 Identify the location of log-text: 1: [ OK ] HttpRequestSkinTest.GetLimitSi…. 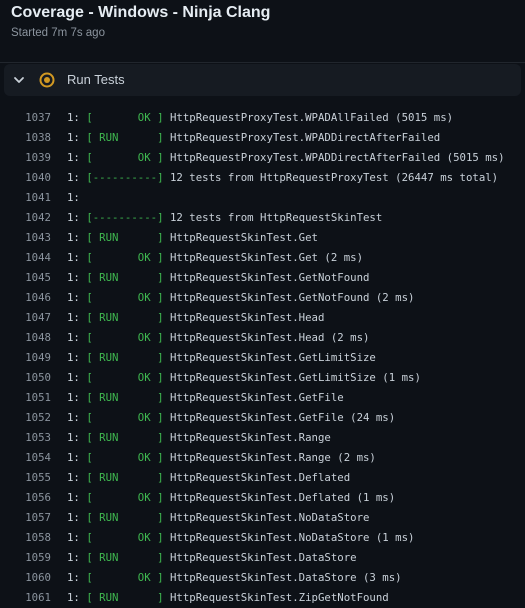
(244, 378).